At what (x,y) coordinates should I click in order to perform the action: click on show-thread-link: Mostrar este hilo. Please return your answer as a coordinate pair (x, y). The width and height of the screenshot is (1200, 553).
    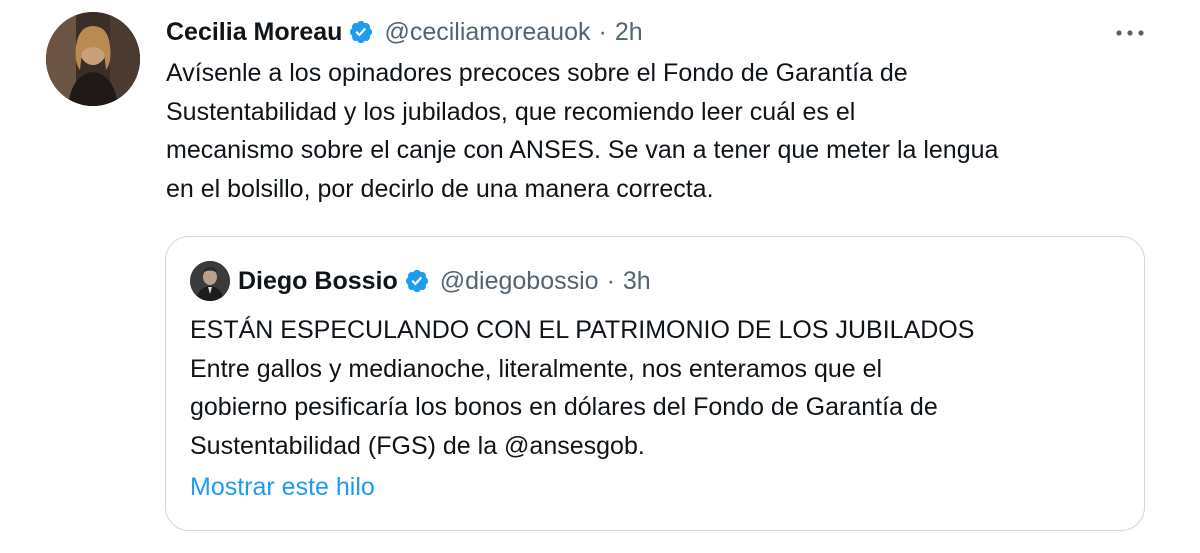
    Looking at the image, I should click on (282, 487).